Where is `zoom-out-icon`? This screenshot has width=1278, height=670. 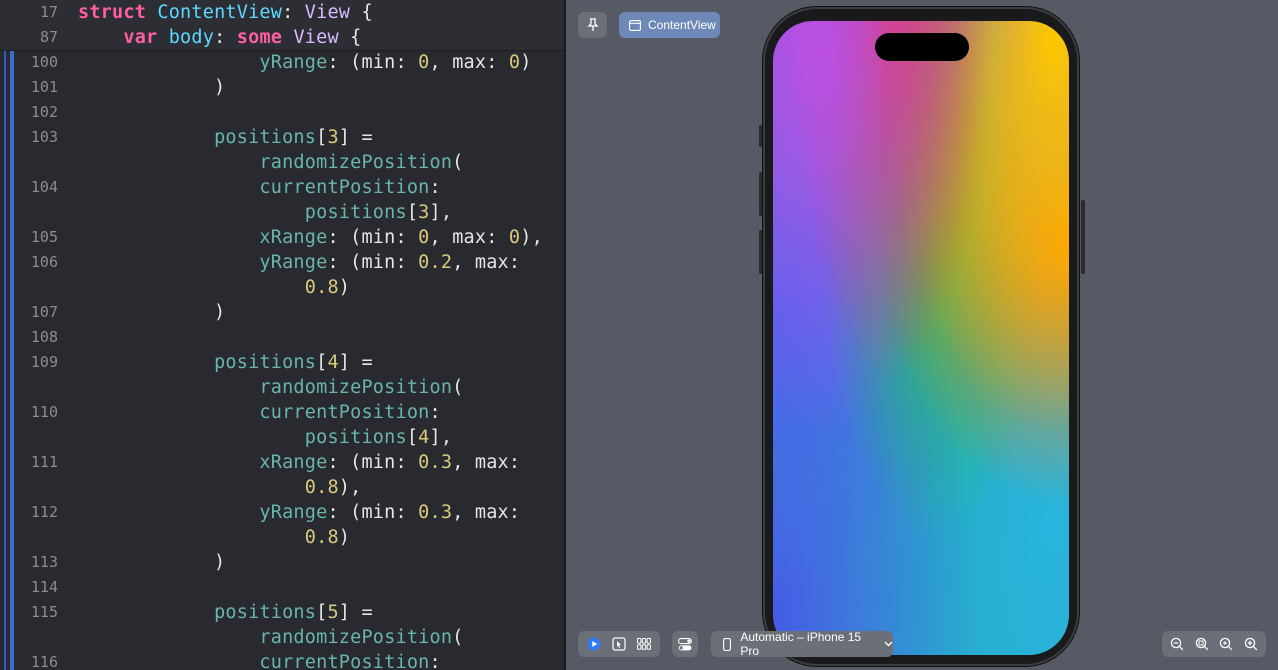
zoom-out-icon is located at coordinates (1177, 644).